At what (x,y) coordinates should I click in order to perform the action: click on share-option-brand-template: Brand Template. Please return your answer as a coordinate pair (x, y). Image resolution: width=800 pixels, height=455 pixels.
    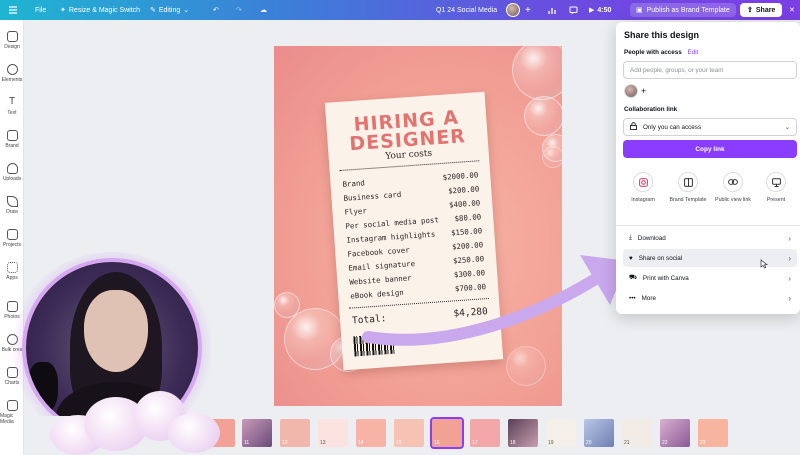
    Looking at the image, I should click on (688, 187).